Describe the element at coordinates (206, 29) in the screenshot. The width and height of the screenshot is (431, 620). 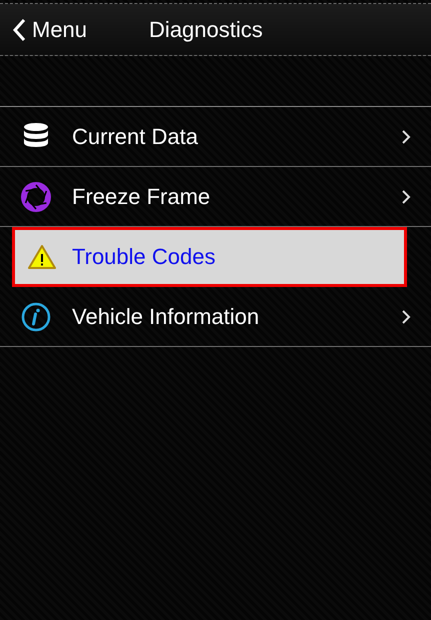
I see `screen-title: Diagnostics` at that location.